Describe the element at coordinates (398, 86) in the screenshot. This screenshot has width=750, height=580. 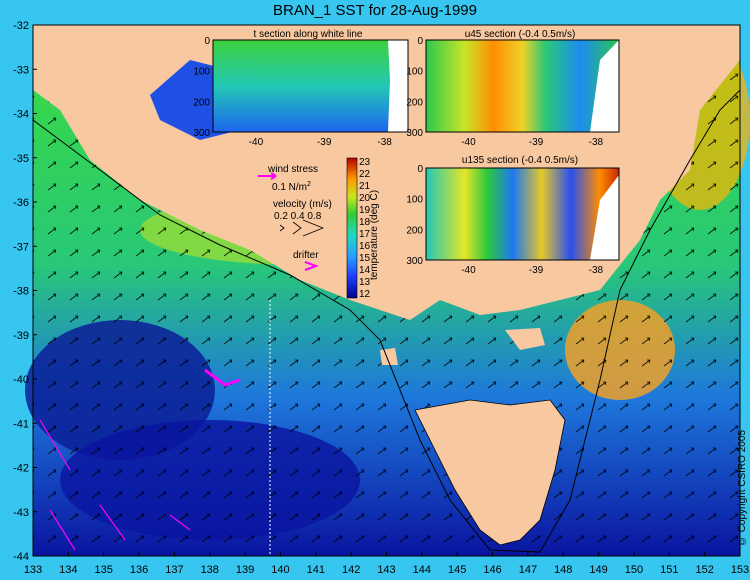
I see `inset-t-section-topography` at that location.